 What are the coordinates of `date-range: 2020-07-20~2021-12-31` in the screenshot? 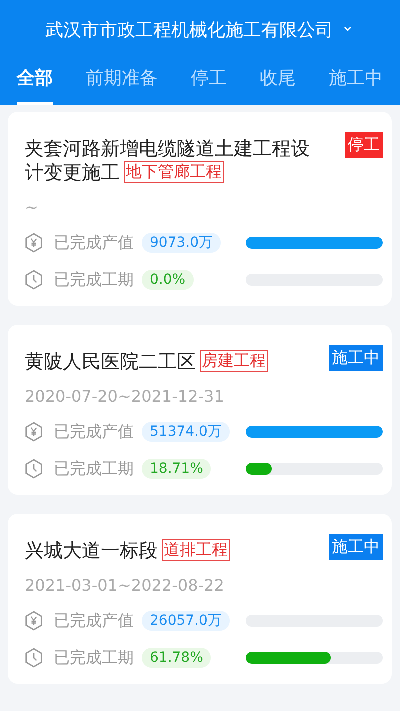 It's located at (124, 397).